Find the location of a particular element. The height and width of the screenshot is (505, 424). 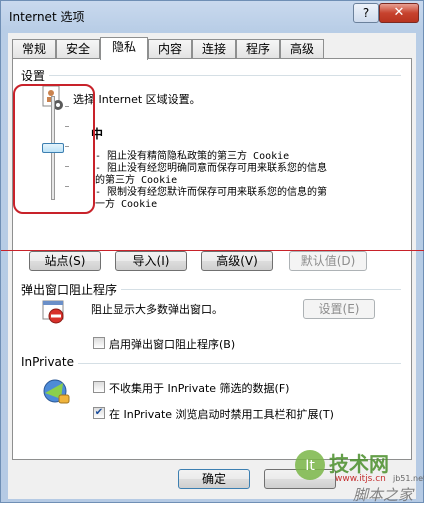

help-button: ? is located at coordinates (366, 13).